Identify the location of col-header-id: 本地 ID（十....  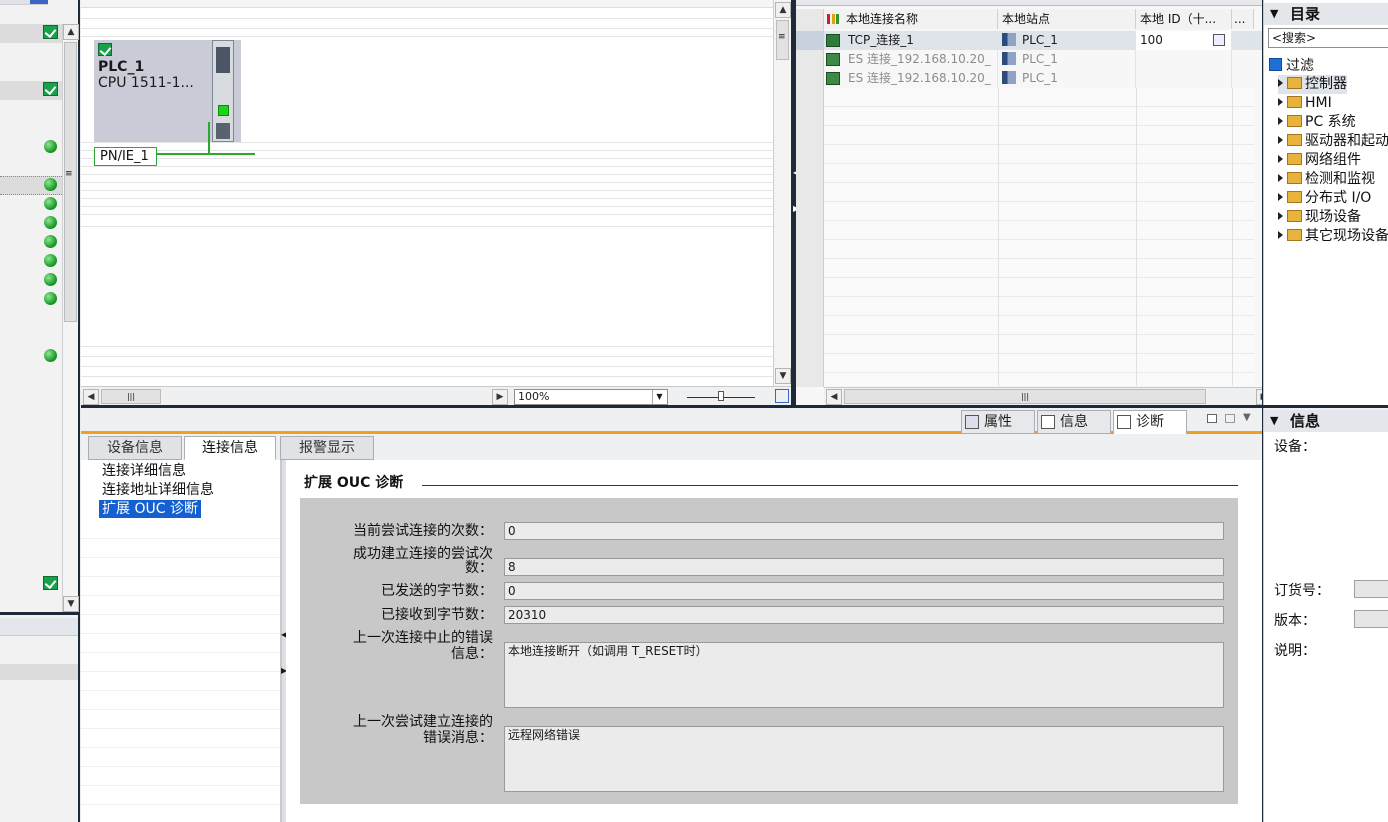
(1184, 19).